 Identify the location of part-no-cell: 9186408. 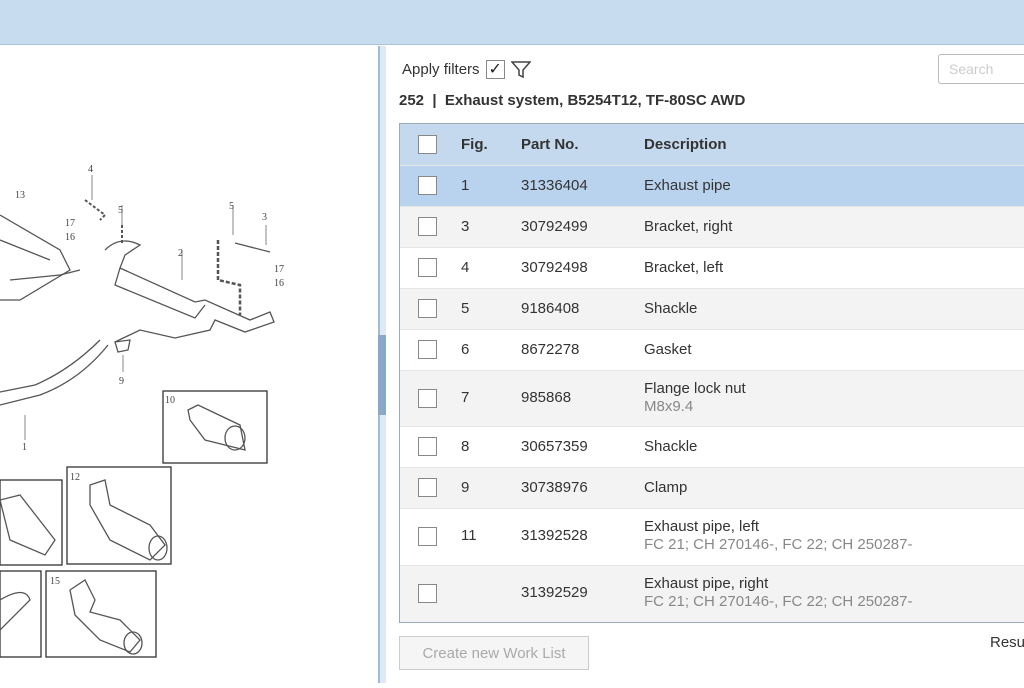
(550, 308).